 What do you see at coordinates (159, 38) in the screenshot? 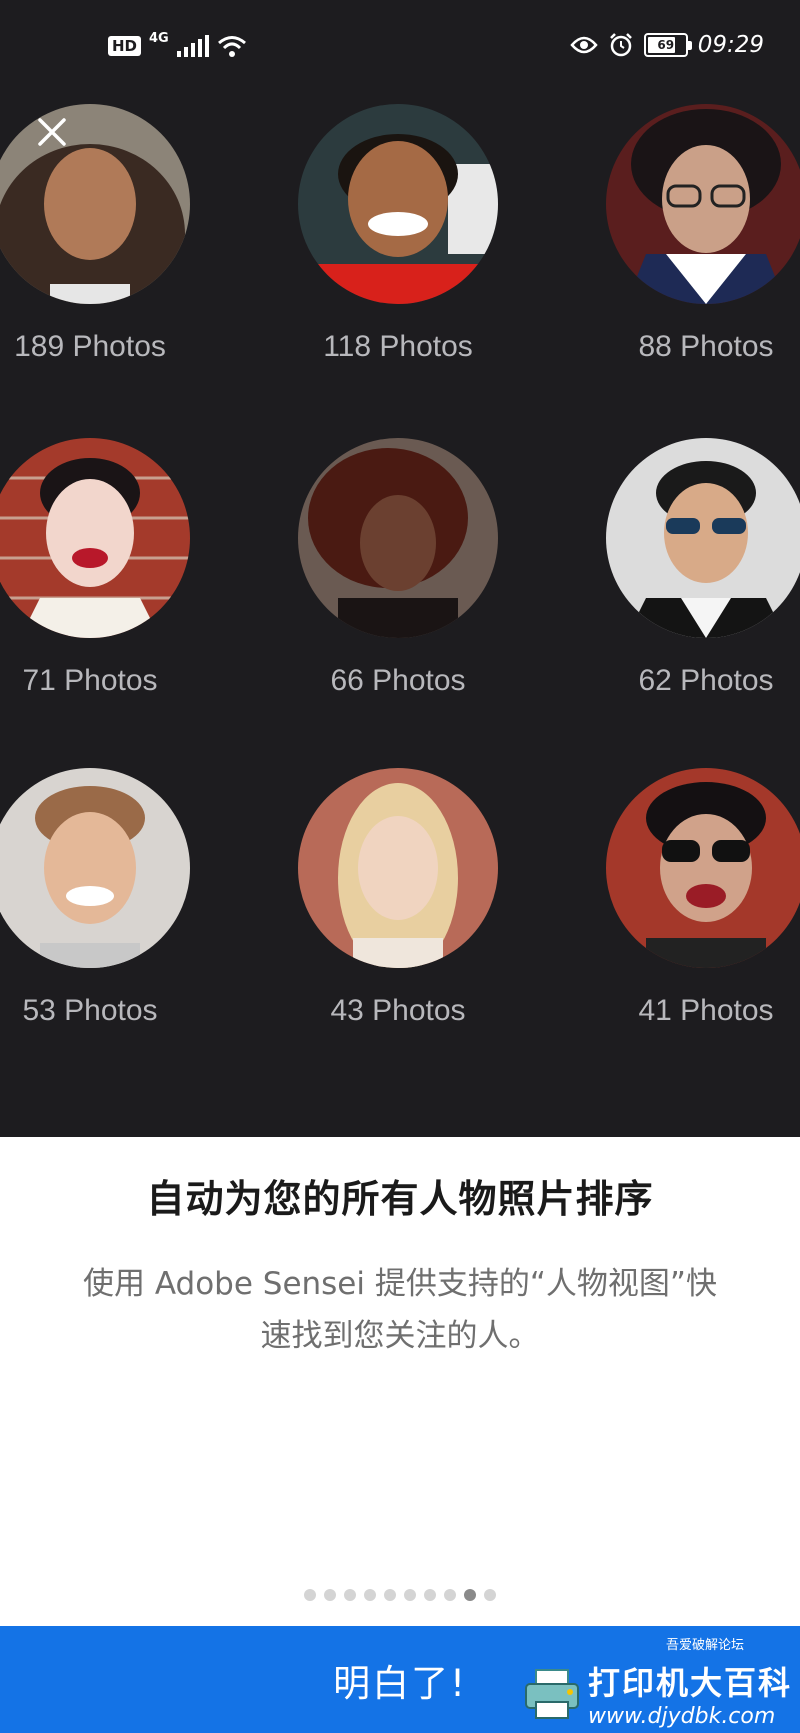
I see `network-type: 4G` at bounding box center [159, 38].